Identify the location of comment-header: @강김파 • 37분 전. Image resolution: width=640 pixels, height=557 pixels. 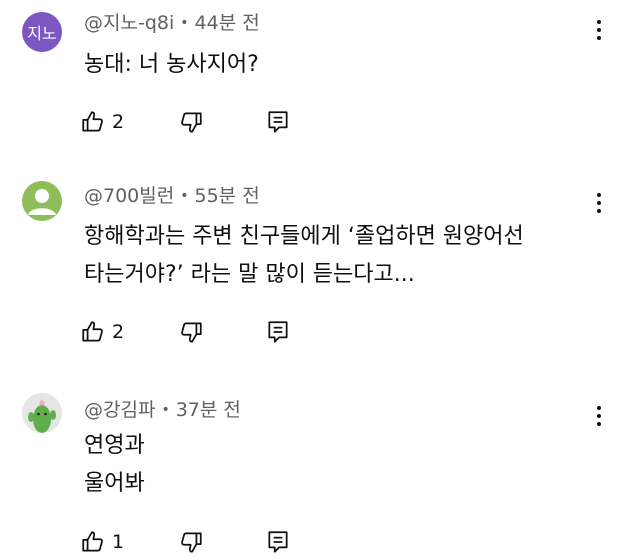
(162, 410).